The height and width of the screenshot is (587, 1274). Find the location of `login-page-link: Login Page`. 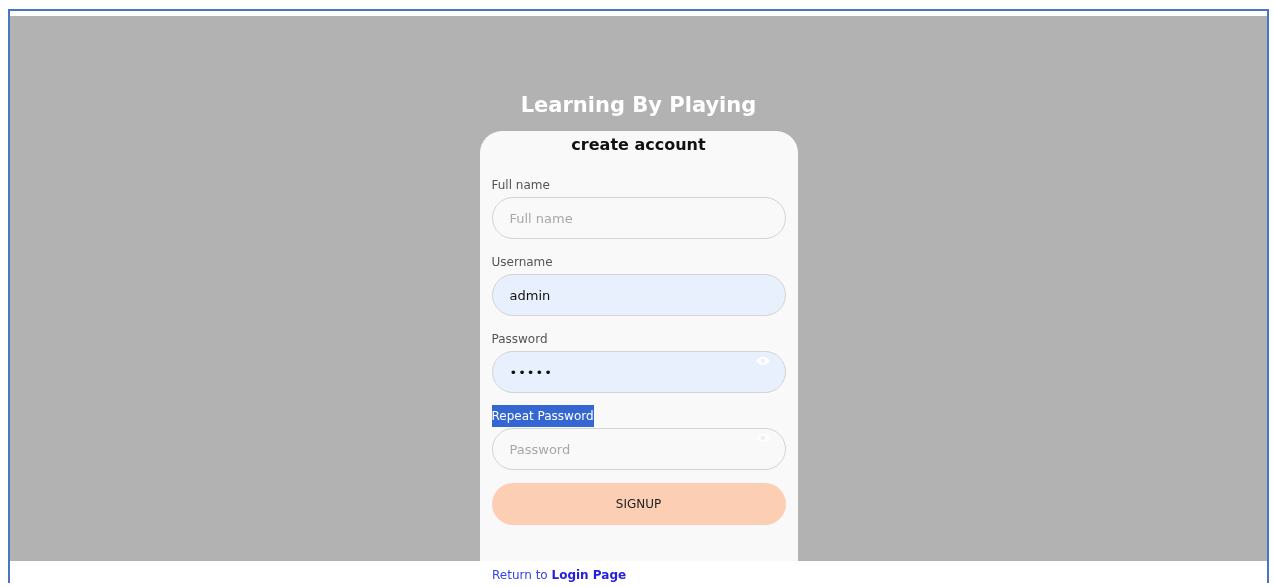

login-page-link: Login Page is located at coordinates (589, 575).